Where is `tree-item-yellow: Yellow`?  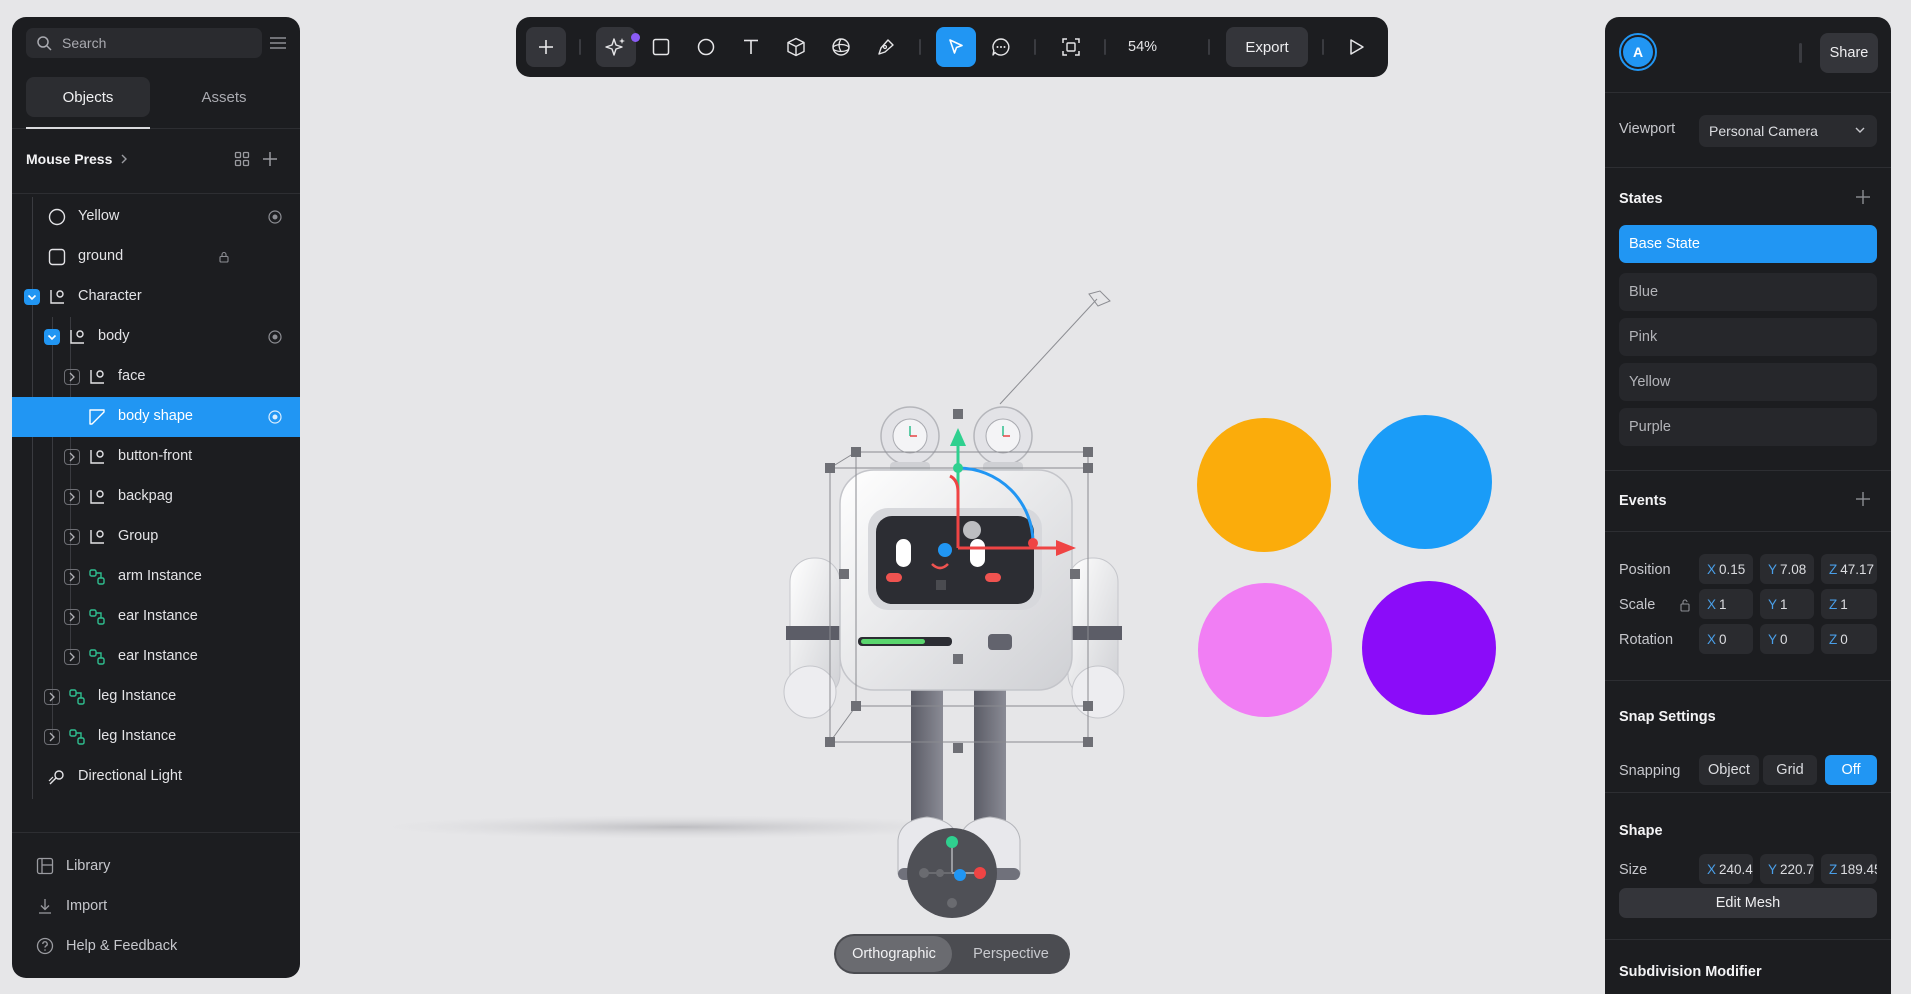 tree-item-yellow: Yellow is located at coordinates (156, 217).